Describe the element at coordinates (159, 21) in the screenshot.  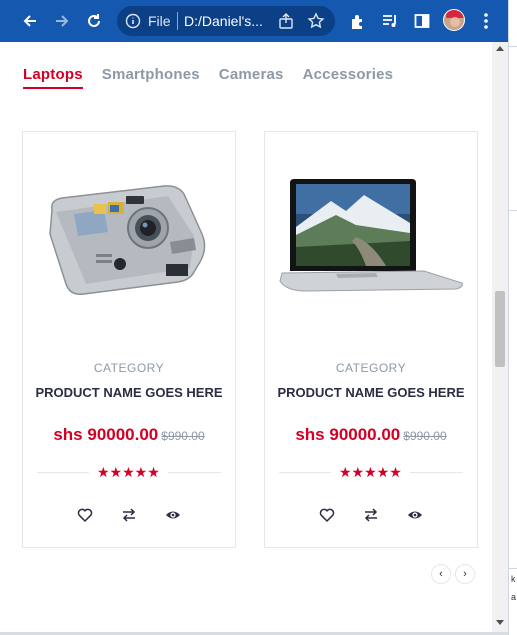
I see `omnibox-scheme-label: File` at that location.